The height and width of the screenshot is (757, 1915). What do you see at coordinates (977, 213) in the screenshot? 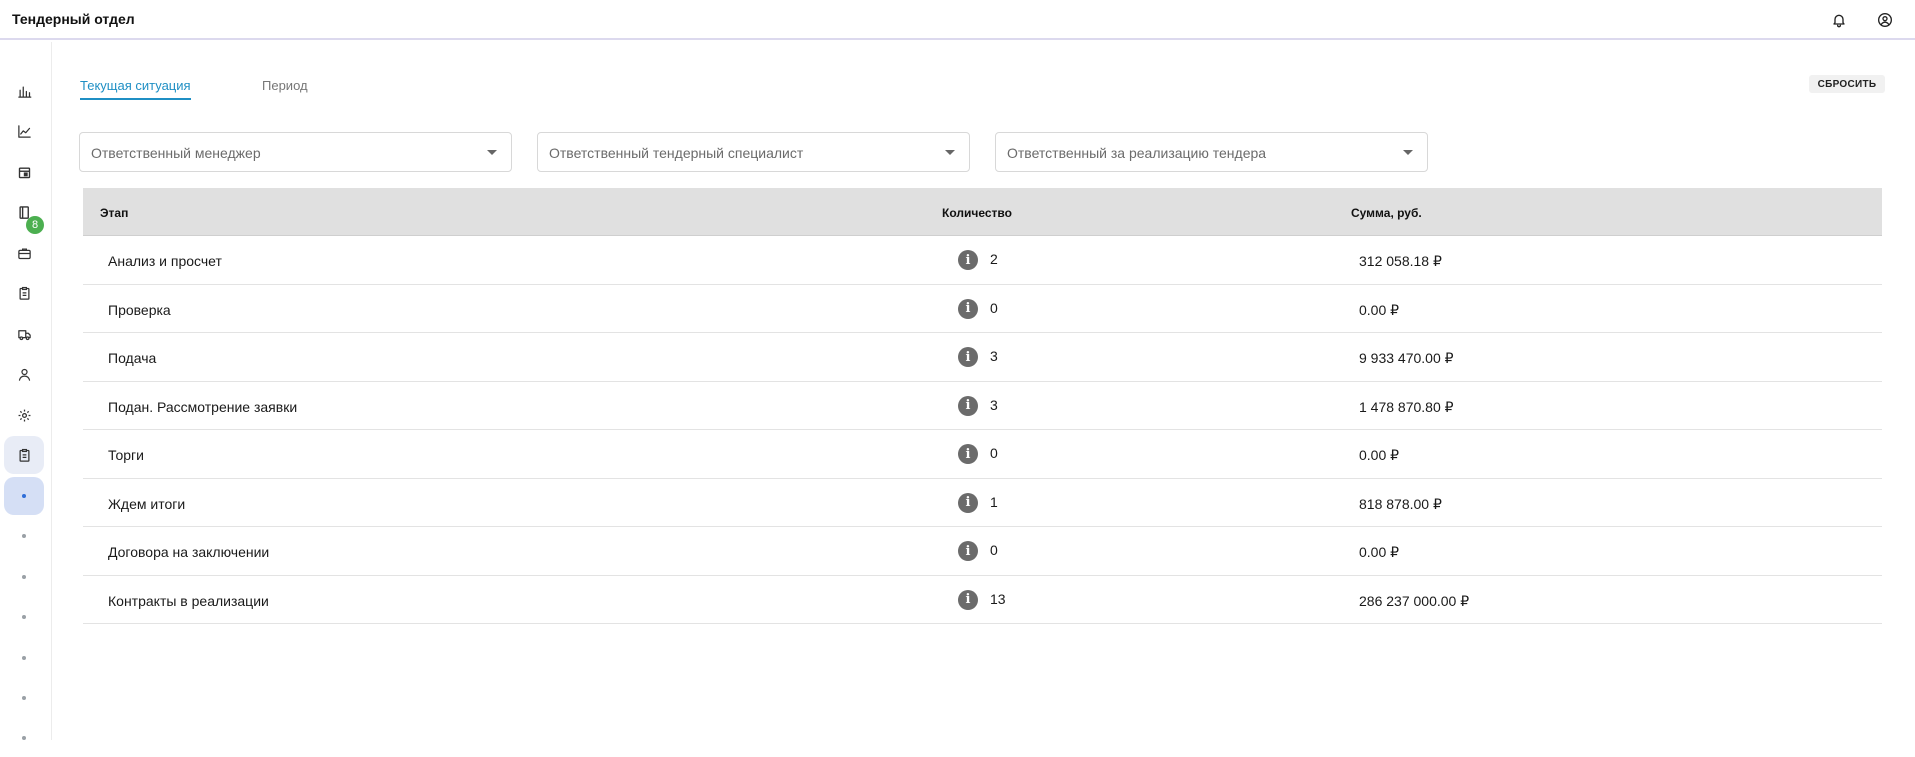
I see `column-header-count: Количество` at bounding box center [977, 213].